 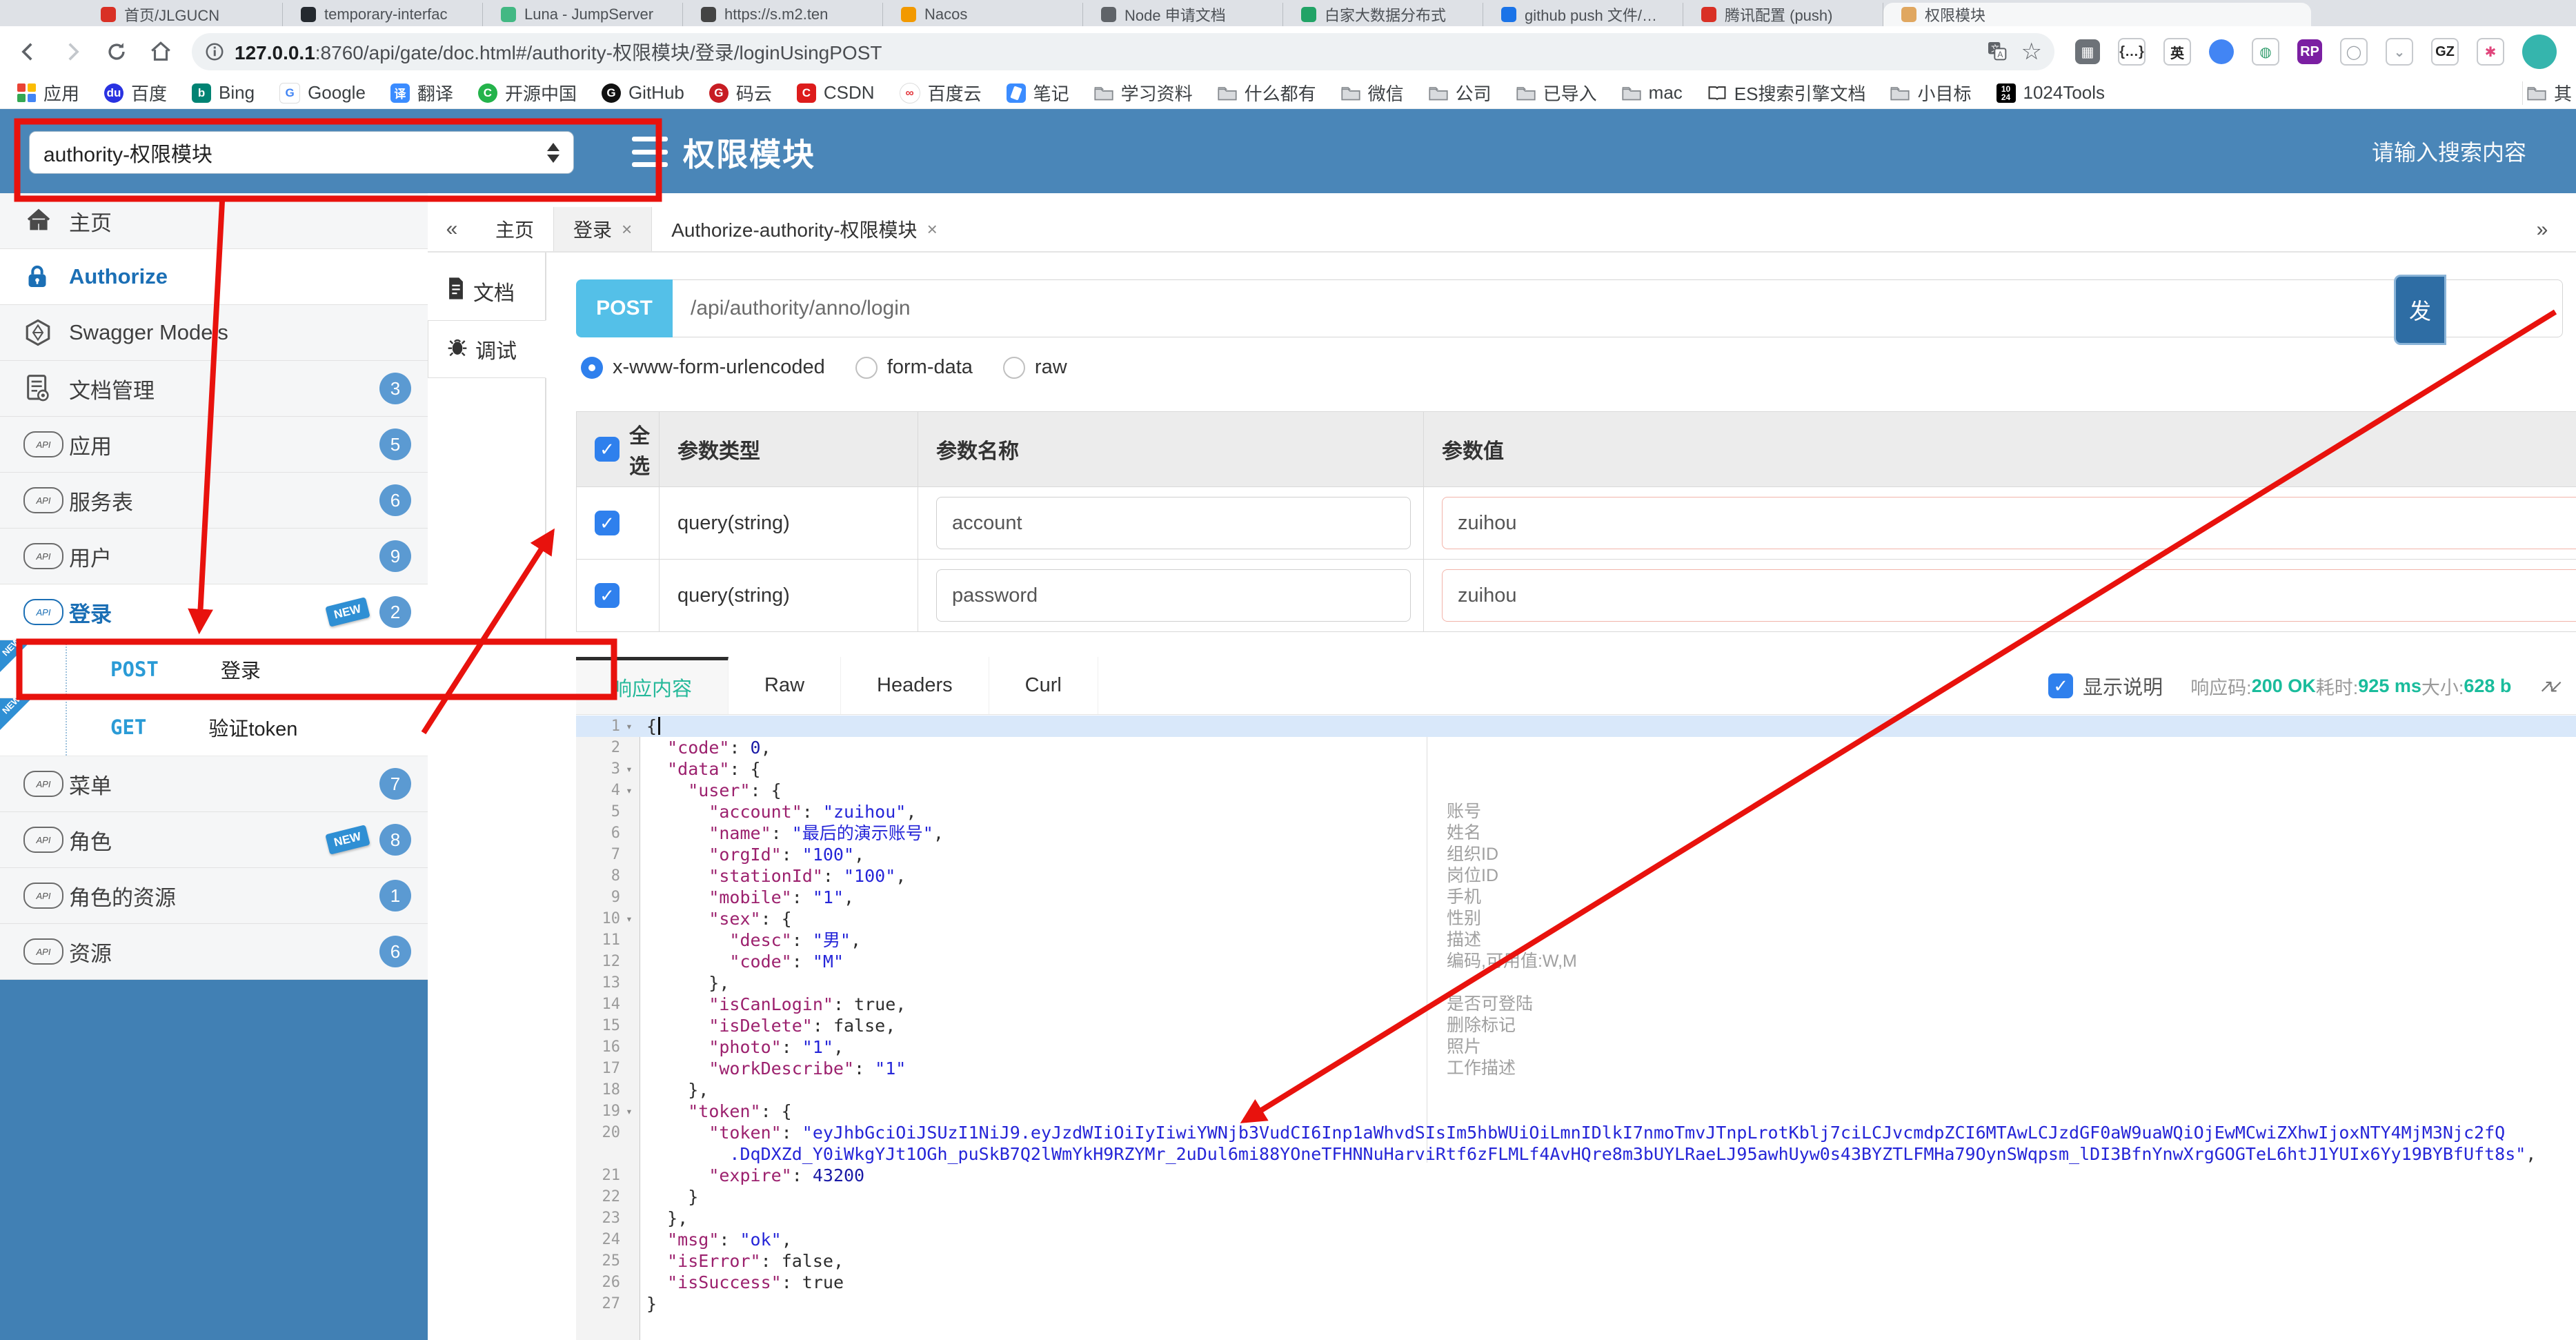 I want to click on browser-tab: Luna - JumpServer, so click(x=583, y=14).